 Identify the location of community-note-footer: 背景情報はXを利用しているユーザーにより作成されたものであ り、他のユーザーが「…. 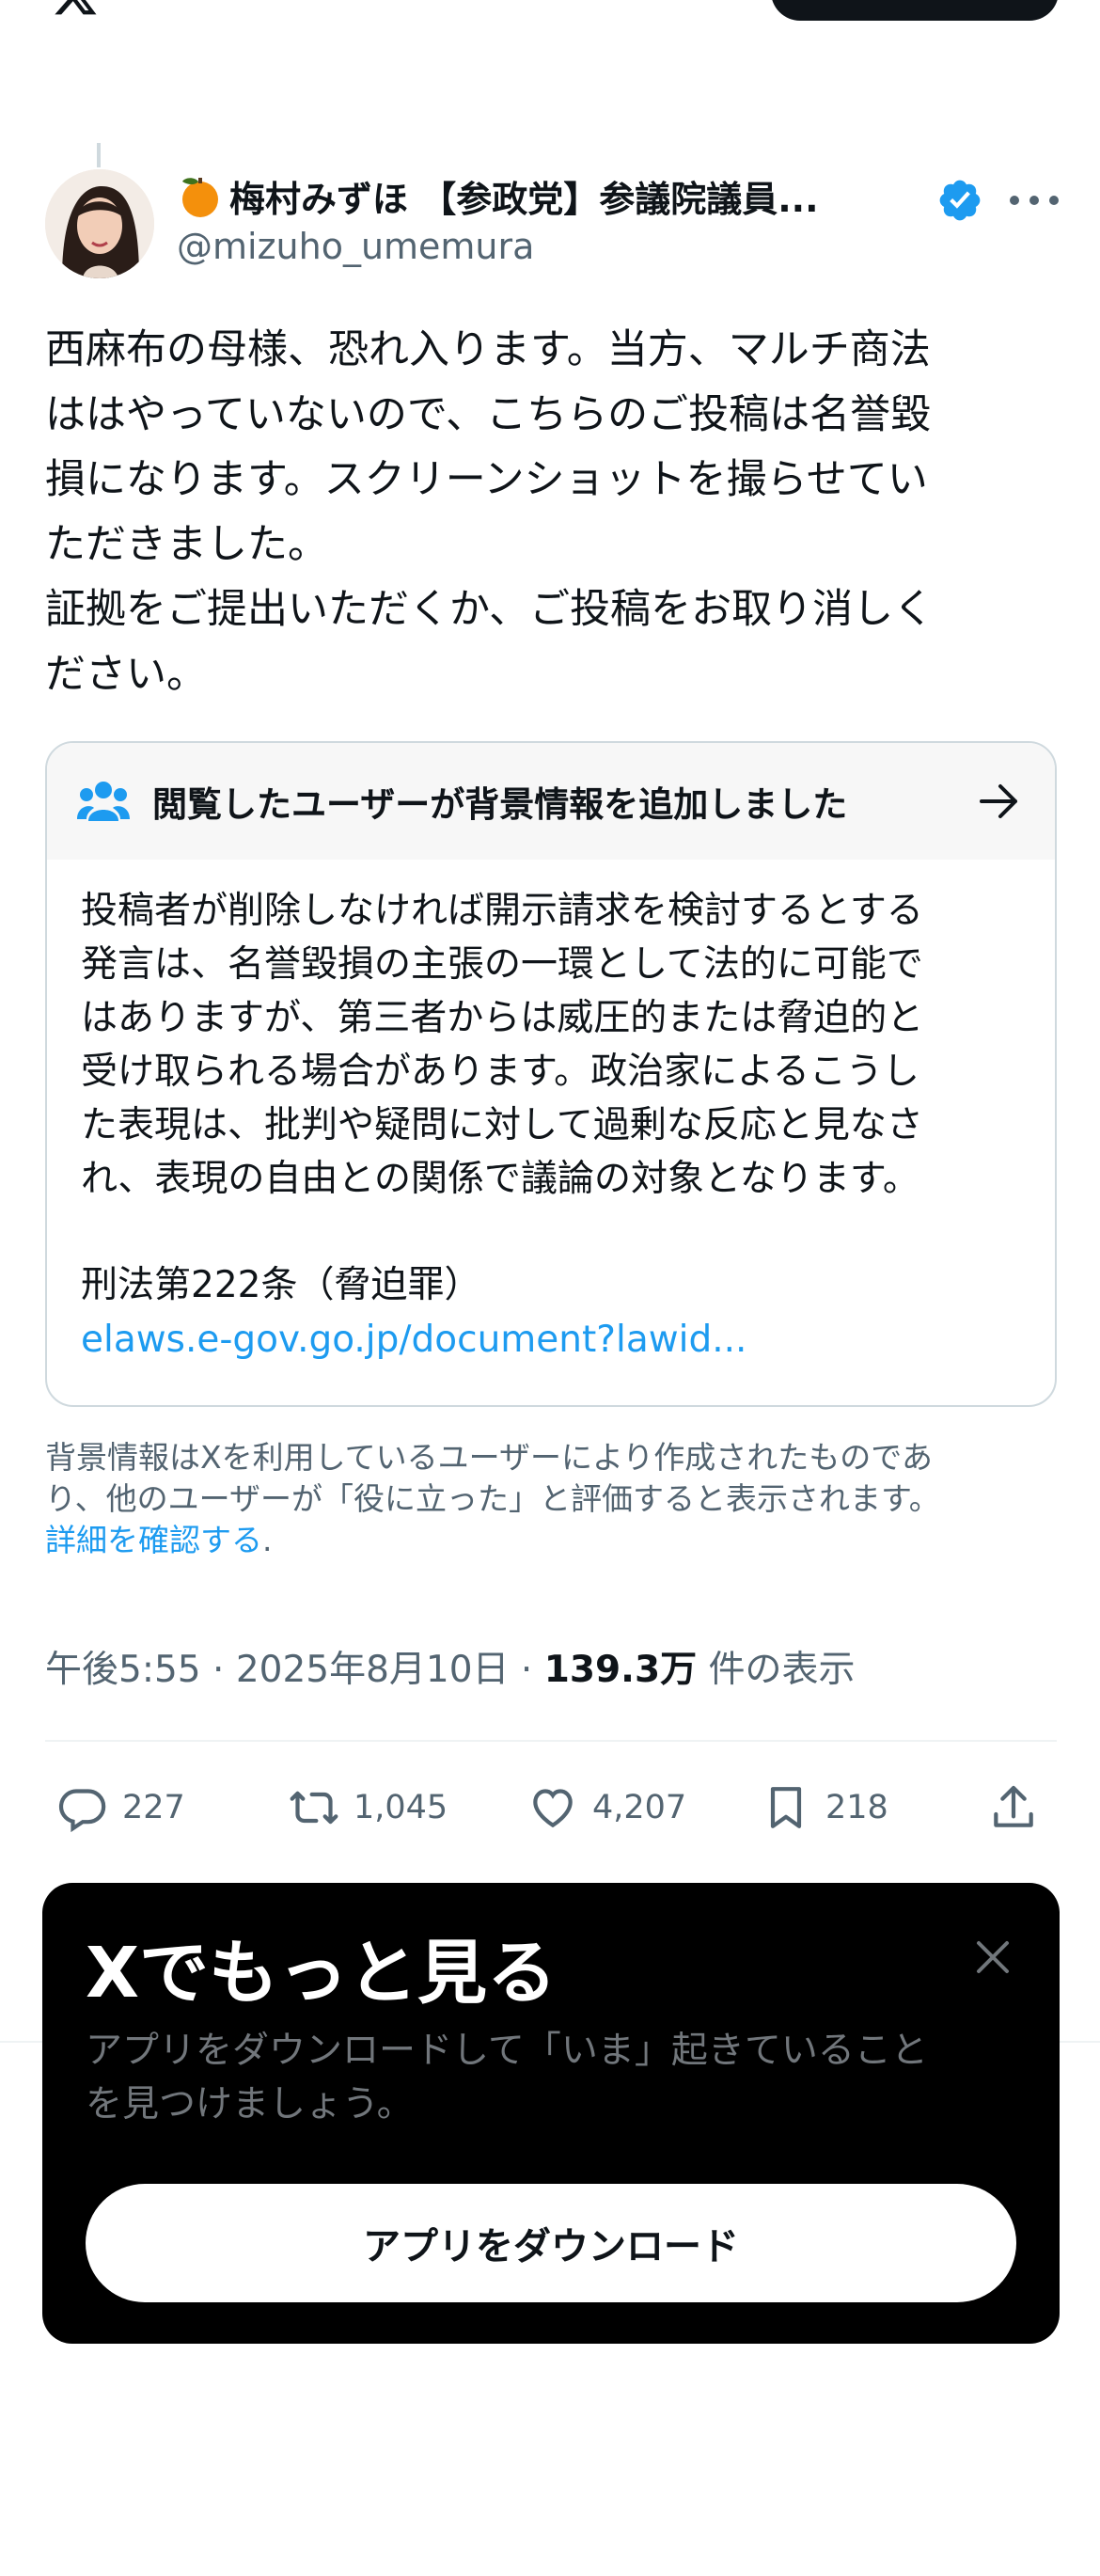
(553, 1499).